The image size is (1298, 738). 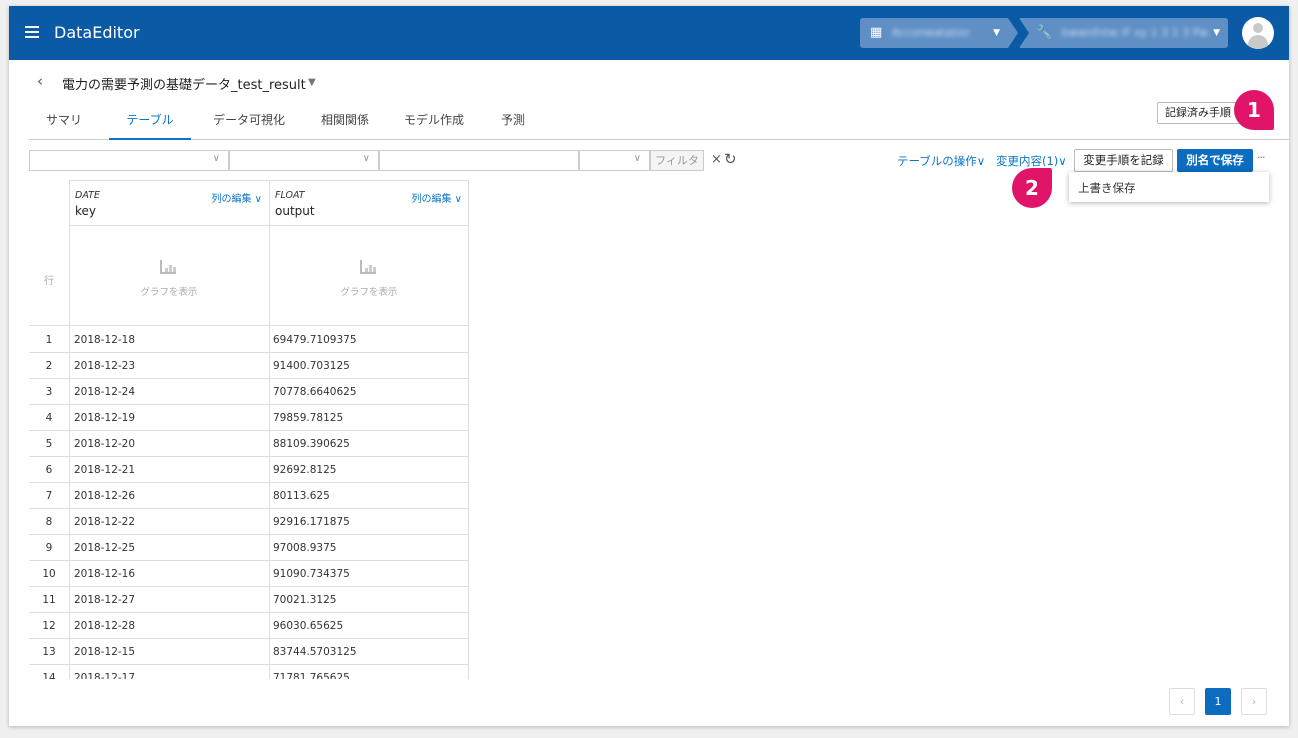 I want to click on tab-correlation: 相関関係, so click(x=345, y=123).